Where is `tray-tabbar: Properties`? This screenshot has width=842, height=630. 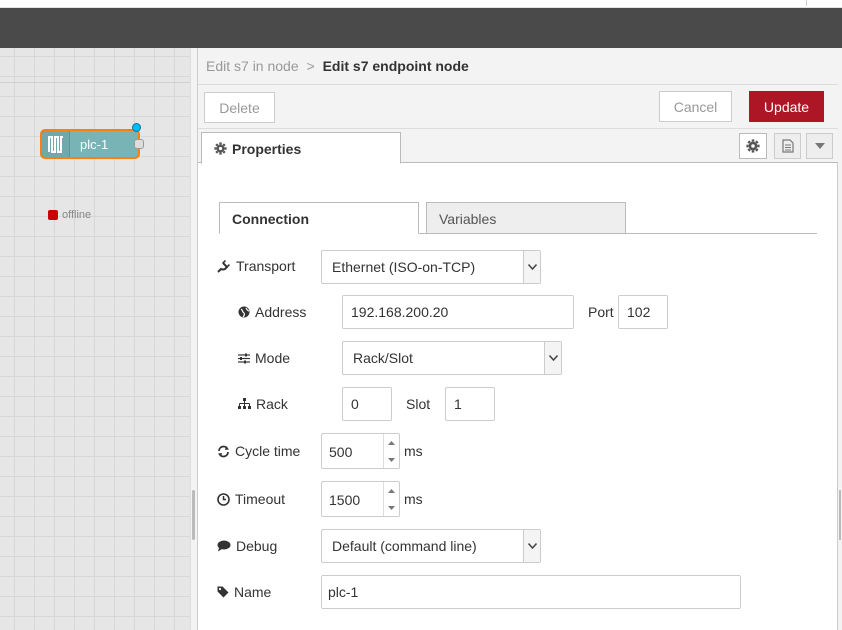 tray-tabbar: Properties is located at coordinates (518, 146).